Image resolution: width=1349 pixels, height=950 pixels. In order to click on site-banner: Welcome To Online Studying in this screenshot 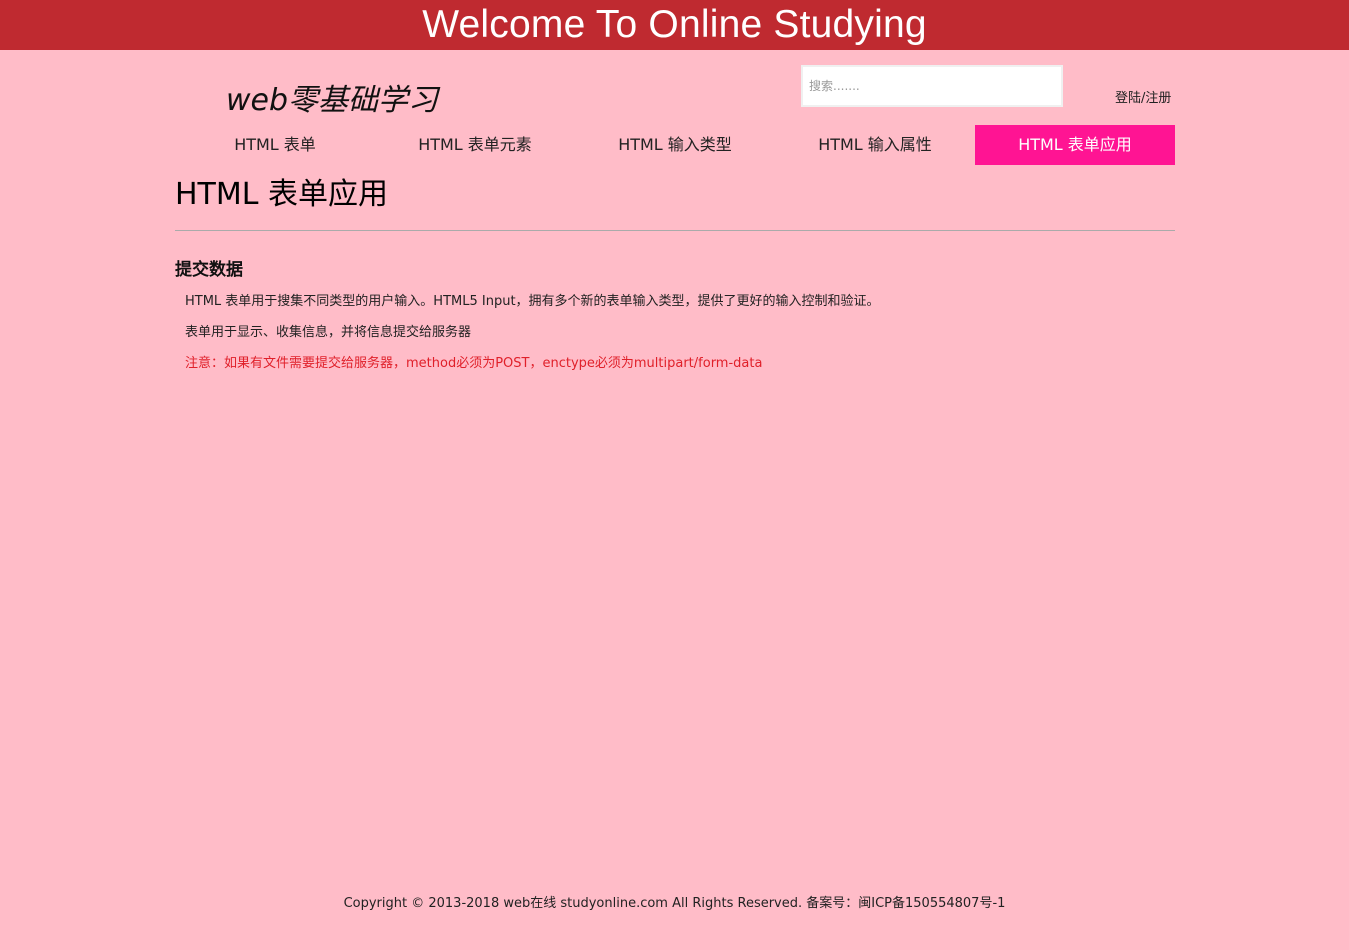, I will do `click(674, 25)`.